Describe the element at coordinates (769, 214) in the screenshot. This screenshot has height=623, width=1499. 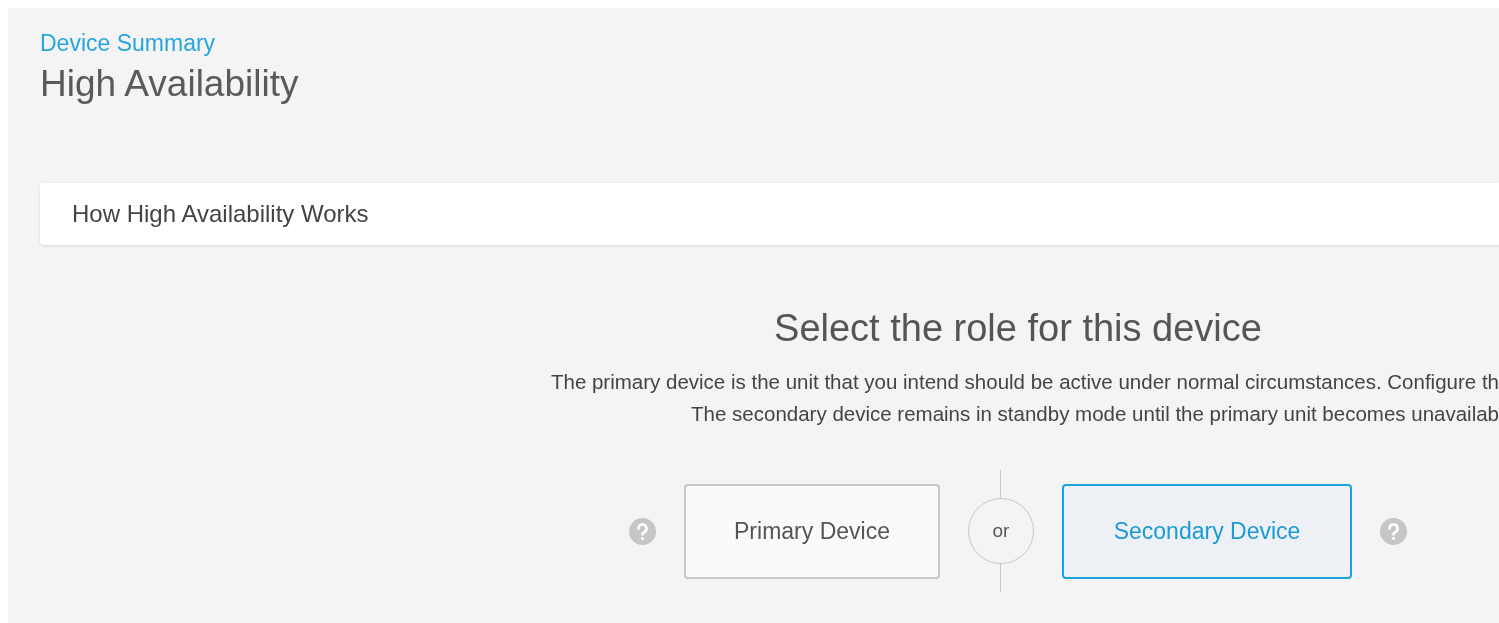
I see `info-panel-header: How High Availability Works` at that location.